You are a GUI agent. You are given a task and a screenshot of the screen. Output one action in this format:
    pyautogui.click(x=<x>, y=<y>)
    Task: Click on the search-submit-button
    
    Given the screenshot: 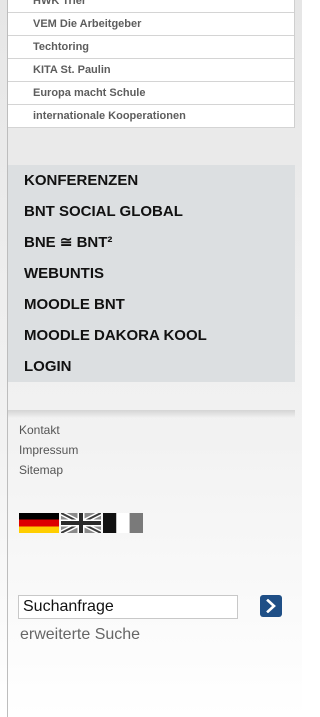 What is the action you would take?
    pyautogui.click(x=271, y=606)
    